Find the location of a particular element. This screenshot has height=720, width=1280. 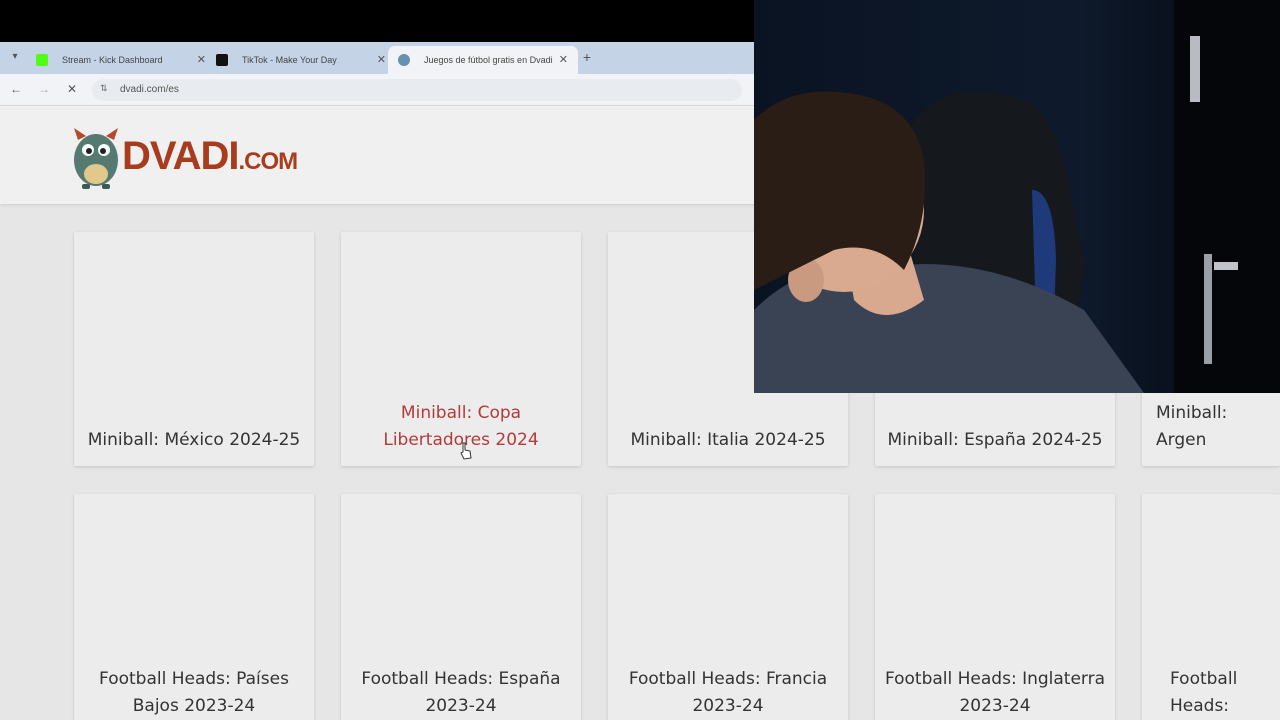

game-card-title: Miniball: España 2024-25 is located at coordinates (995, 440).